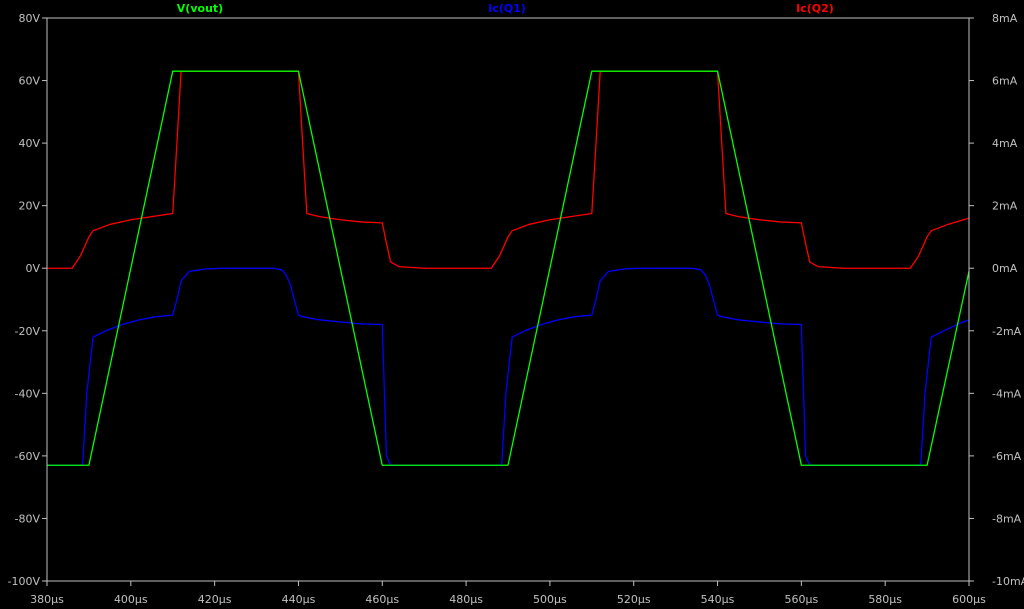  What do you see at coordinates (969, 599) in the screenshot?
I see `x-tick-label: 600µs` at bounding box center [969, 599].